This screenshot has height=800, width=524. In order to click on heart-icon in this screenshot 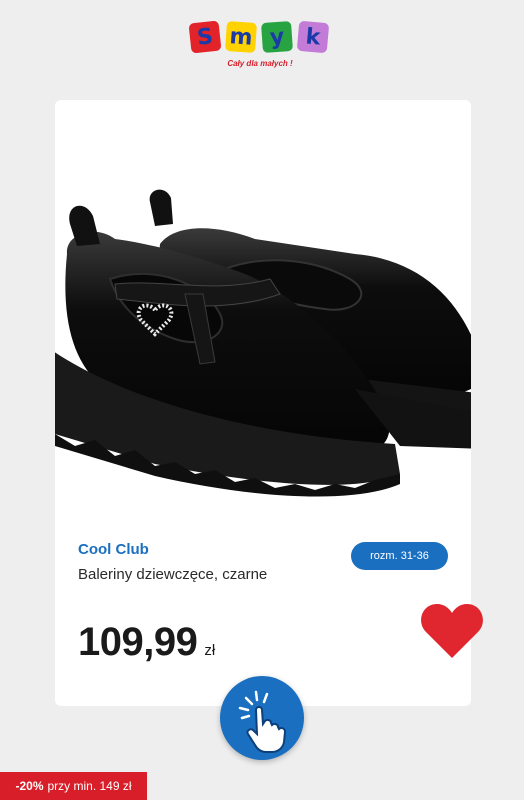, I will do `click(452, 631)`.